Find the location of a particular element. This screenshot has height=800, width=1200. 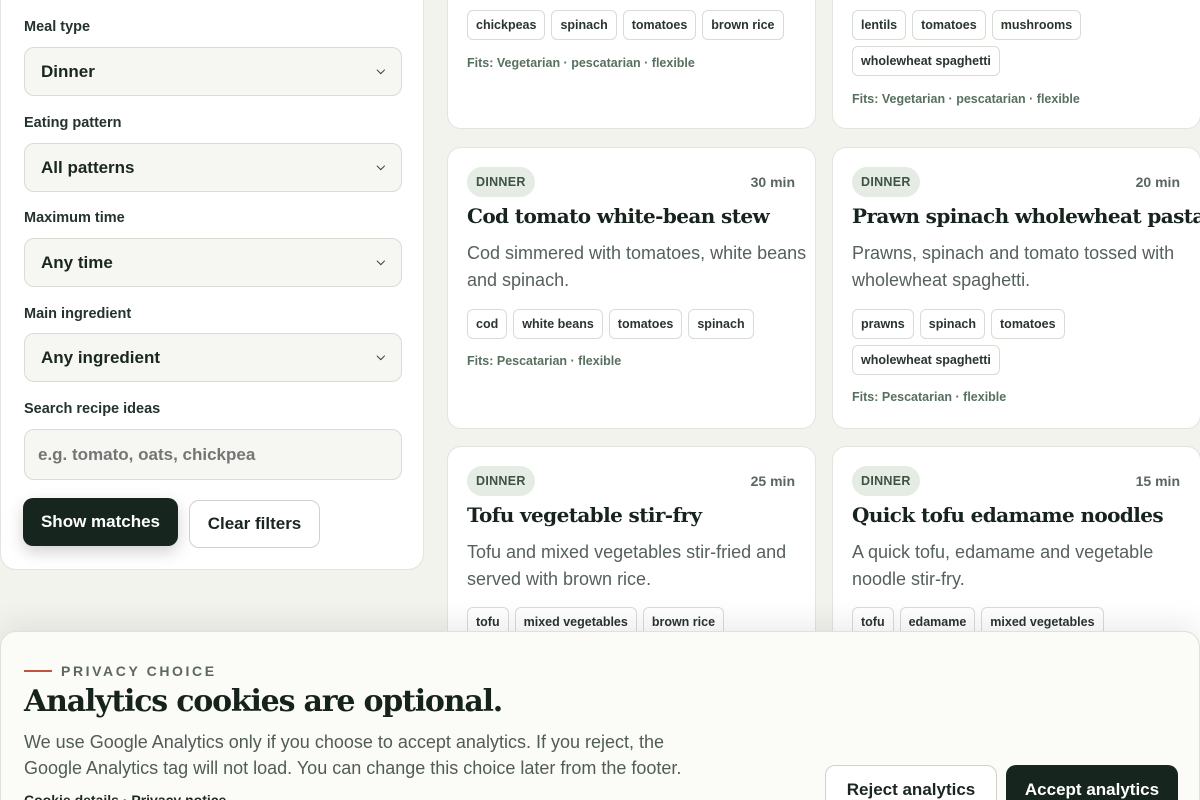

search-input is located at coordinates (213, 454).